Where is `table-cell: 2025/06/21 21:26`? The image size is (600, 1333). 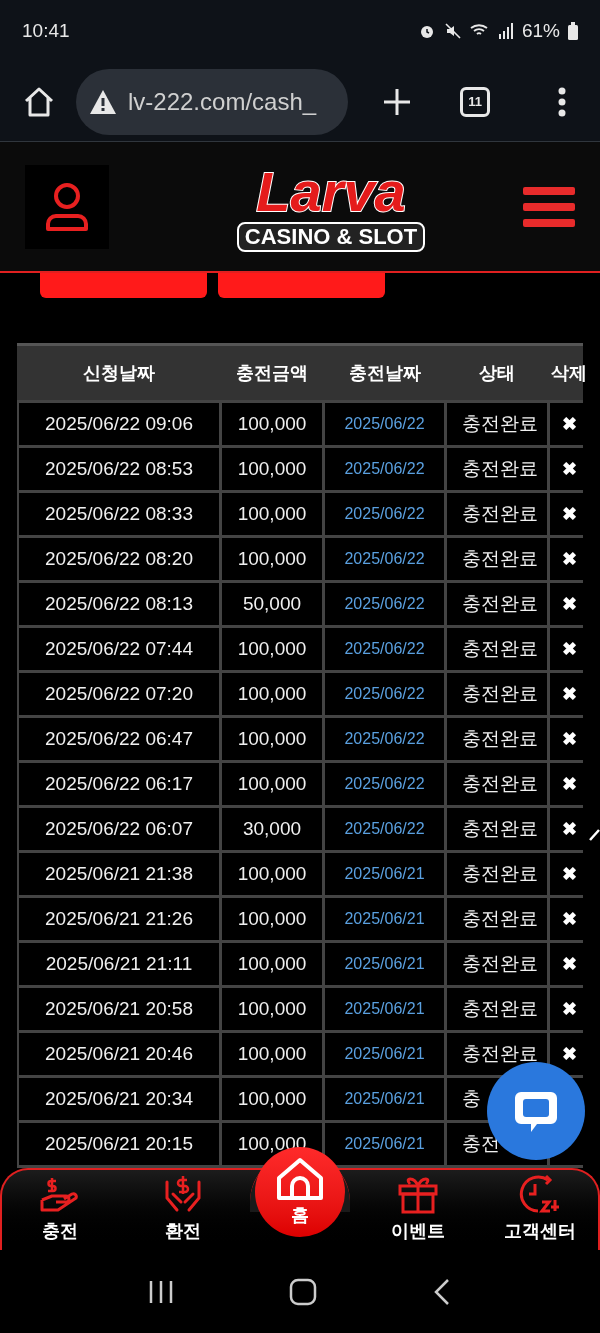 table-cell: 2025/06/21 21:26 is located at coordinates (119, 919).